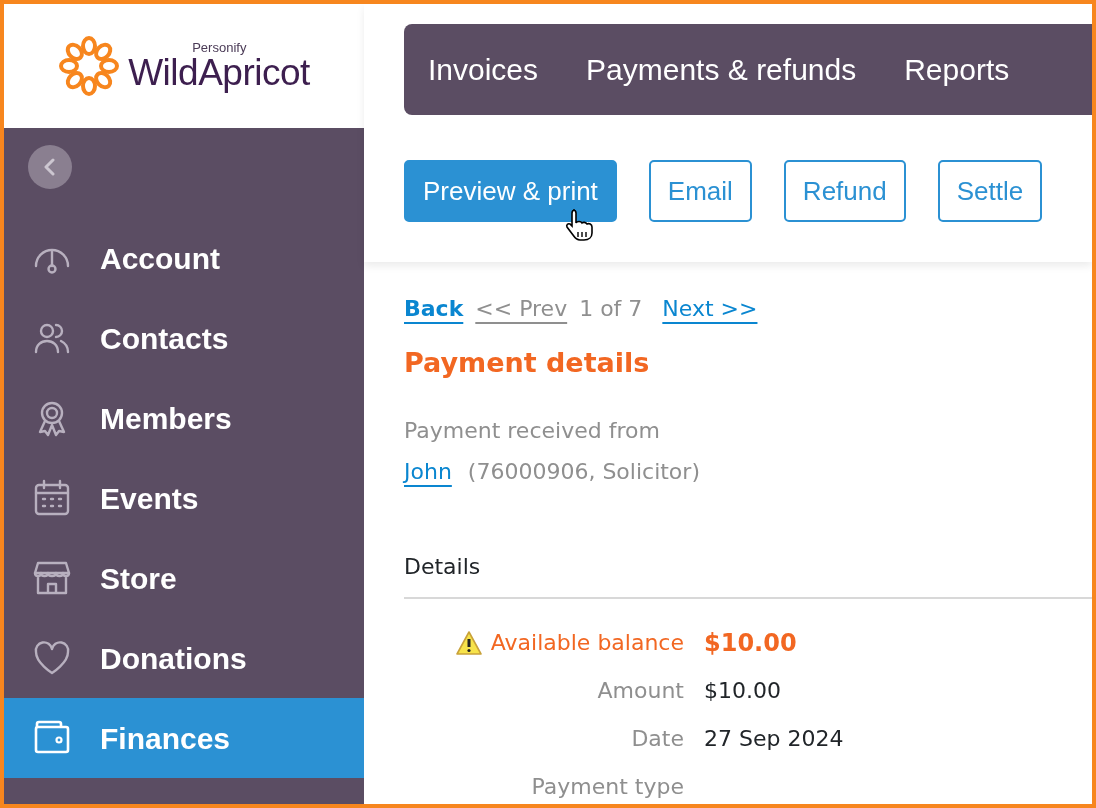 This screenshot has height=808, width=1096. Describe the element at coordinates (184, 658) in the screenshot. I see `sidebar-item: Donations` at that location.